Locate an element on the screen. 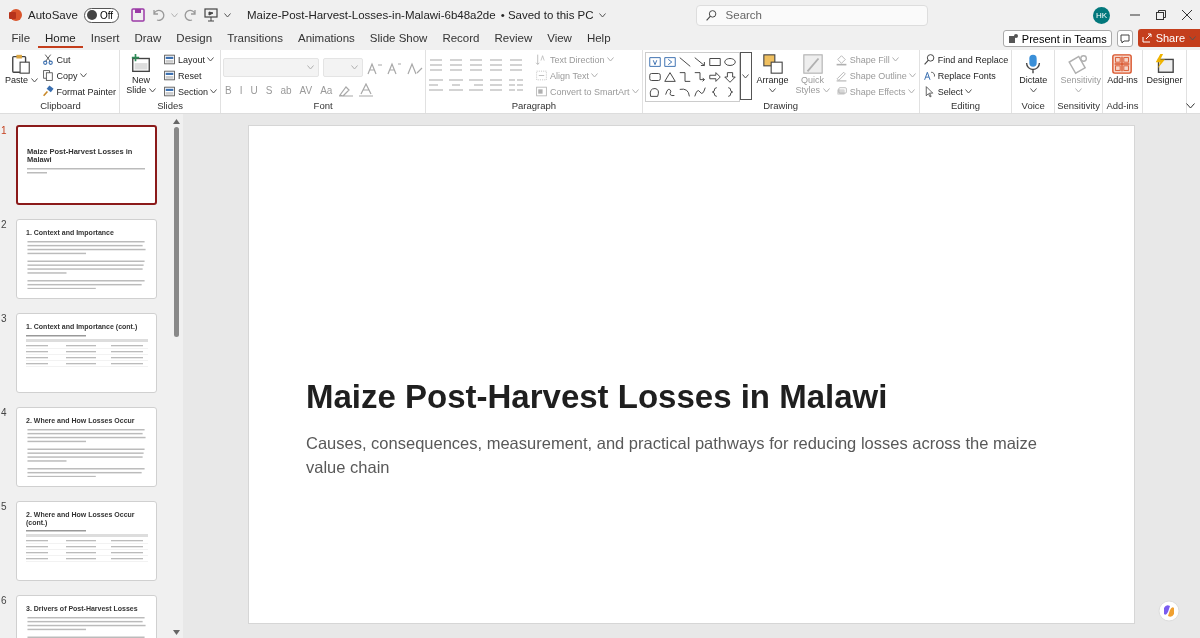 Image resolution: width=1200 pixels, height=638 pixels. redo-icon is located at coordinates (191, 15).